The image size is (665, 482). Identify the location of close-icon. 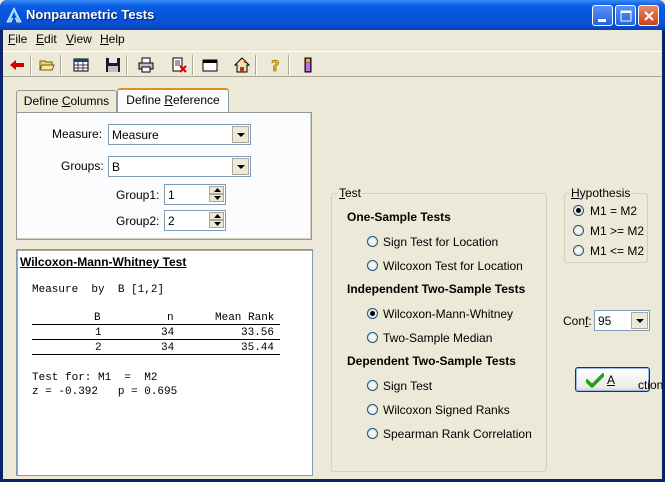
(649, 16).